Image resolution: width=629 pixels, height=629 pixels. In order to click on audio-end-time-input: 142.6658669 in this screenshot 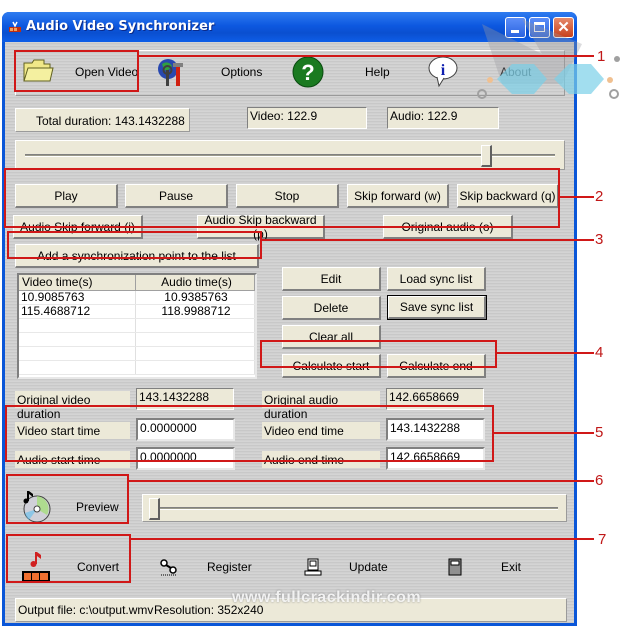, I will do `click(435, 458)`.